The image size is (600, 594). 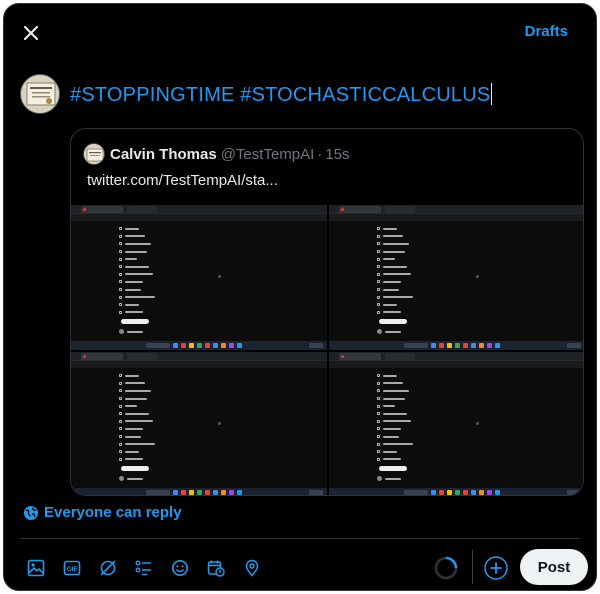 What do you see at coordinates (40, 94) in the screenshot?
I see `avatar` at bounding box center [40, 94].